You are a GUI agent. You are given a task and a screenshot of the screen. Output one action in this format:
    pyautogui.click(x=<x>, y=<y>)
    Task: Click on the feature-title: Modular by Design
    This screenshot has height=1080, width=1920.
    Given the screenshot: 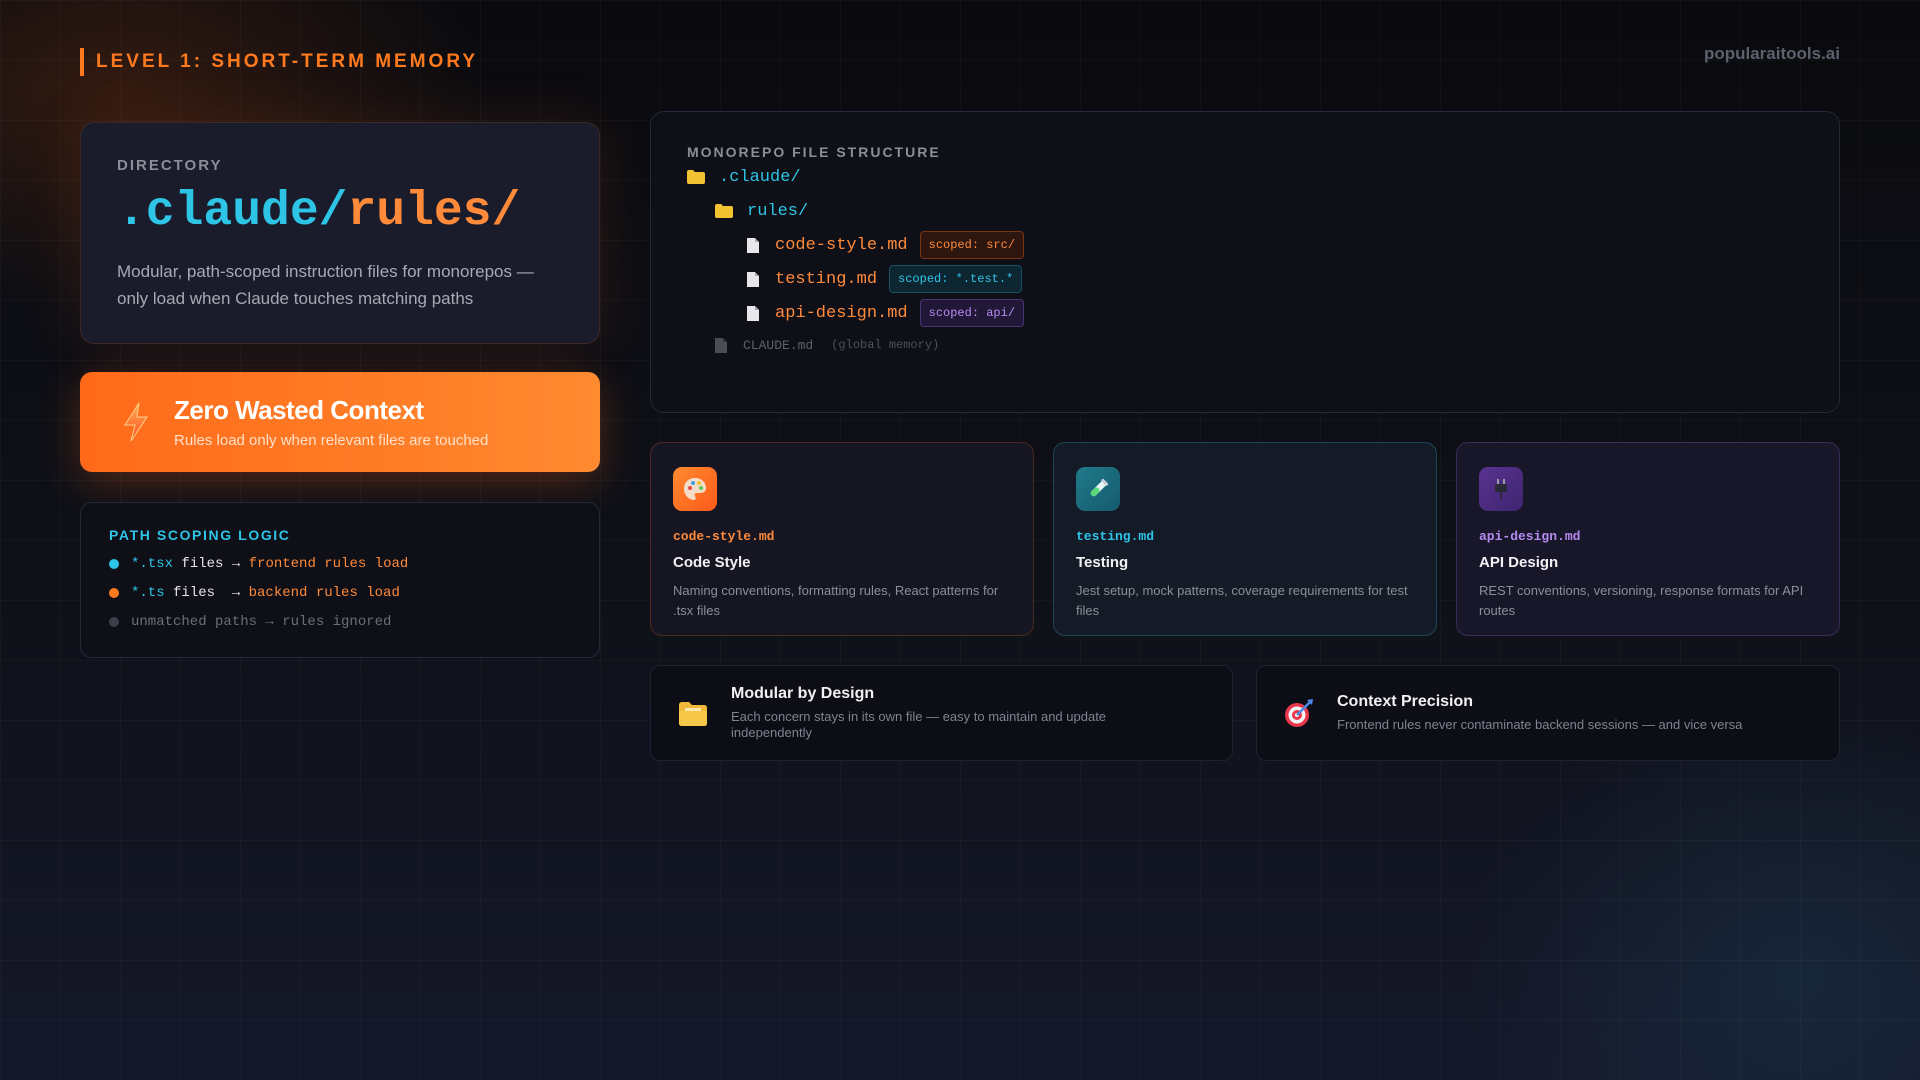 What is the action you would take?
    pyautogui.click(x=803, y=693)
    